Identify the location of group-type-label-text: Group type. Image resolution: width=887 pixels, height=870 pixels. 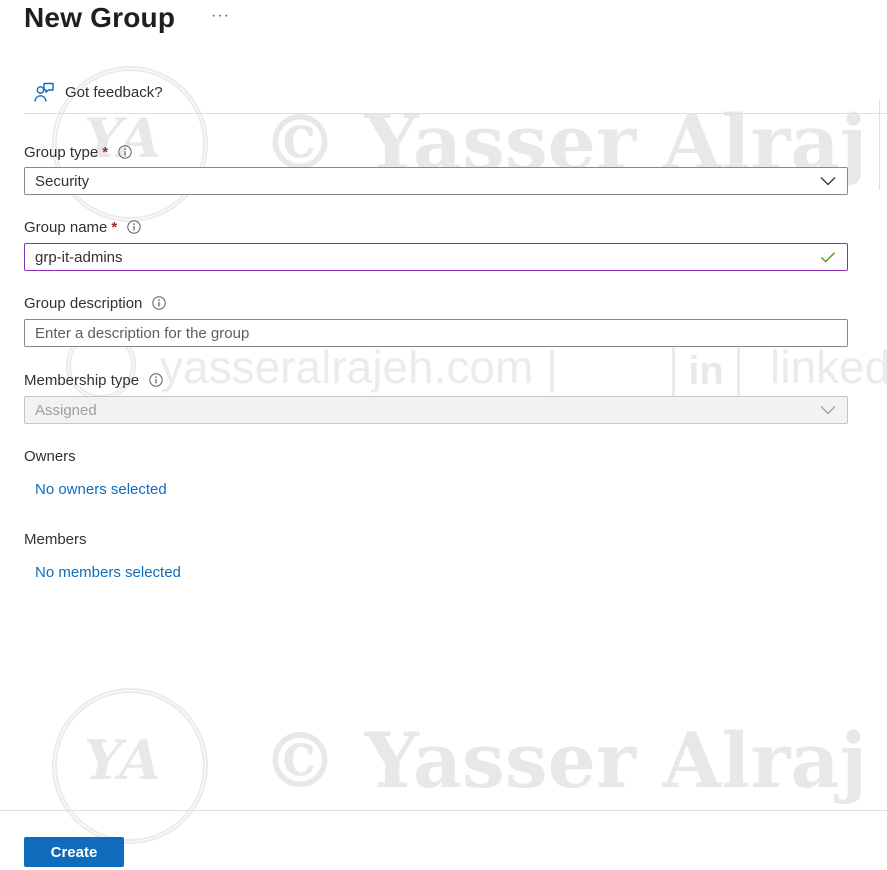
(61, 152).